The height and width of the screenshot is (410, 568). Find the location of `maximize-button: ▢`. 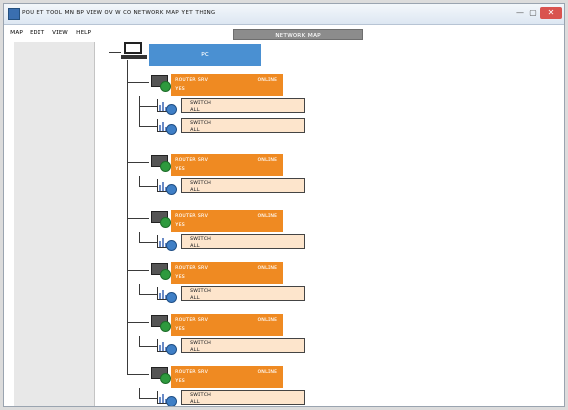

maximize-button: ▢ is located at coordinates (533, 13).